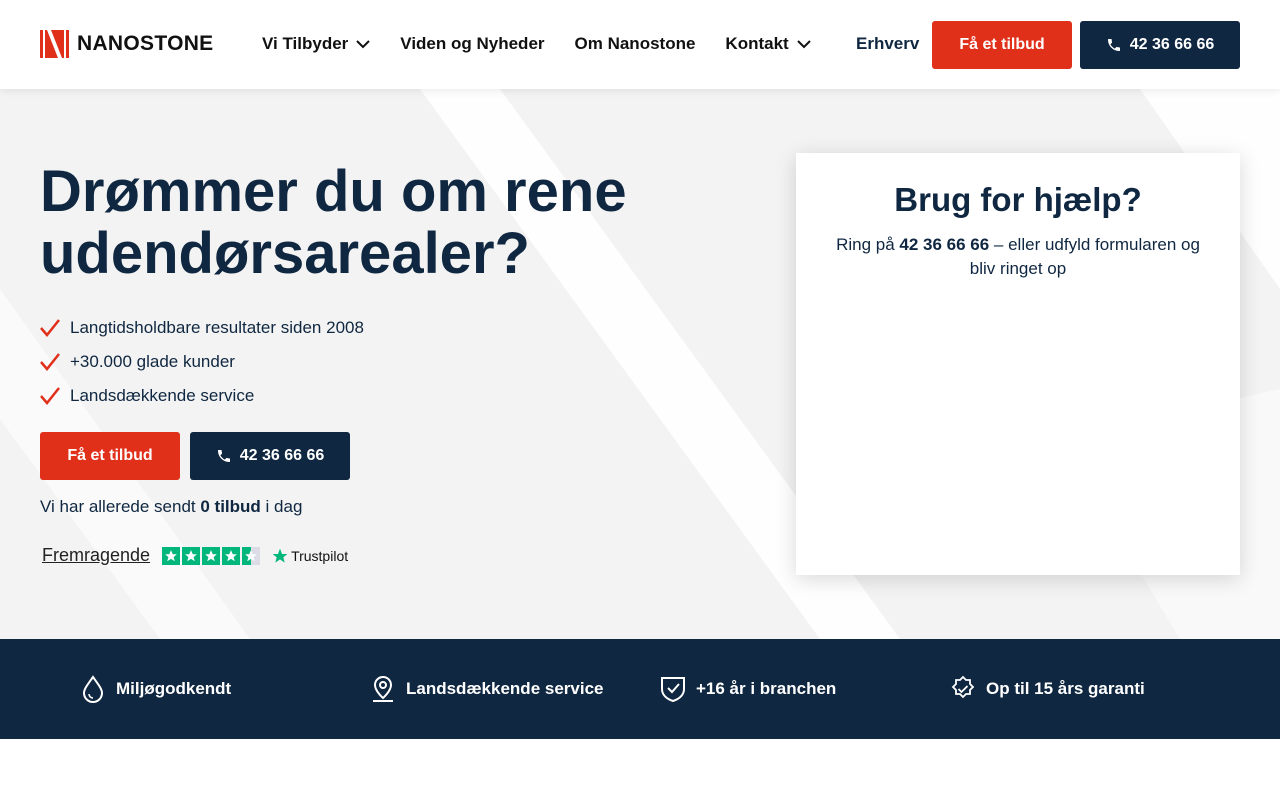 Image resolution: width=1280 pixels, height=800 pixels. I want to click on nav-item-vi-tilbyder: Vi Tilbyder, so click(316, 44).